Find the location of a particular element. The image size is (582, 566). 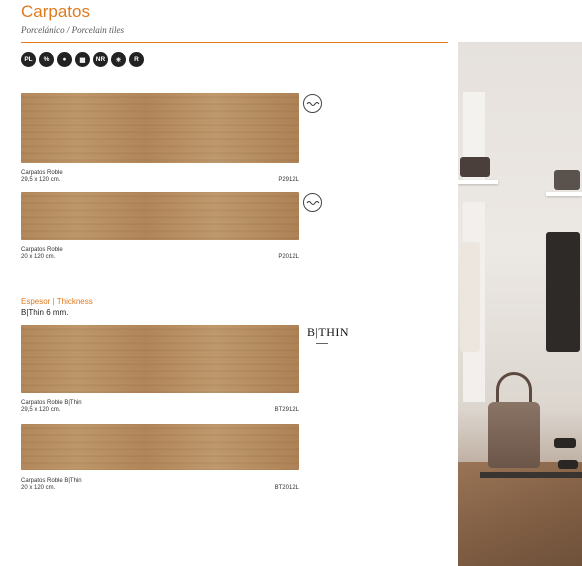

percent-icon: % is located at coordinates (46, 59).